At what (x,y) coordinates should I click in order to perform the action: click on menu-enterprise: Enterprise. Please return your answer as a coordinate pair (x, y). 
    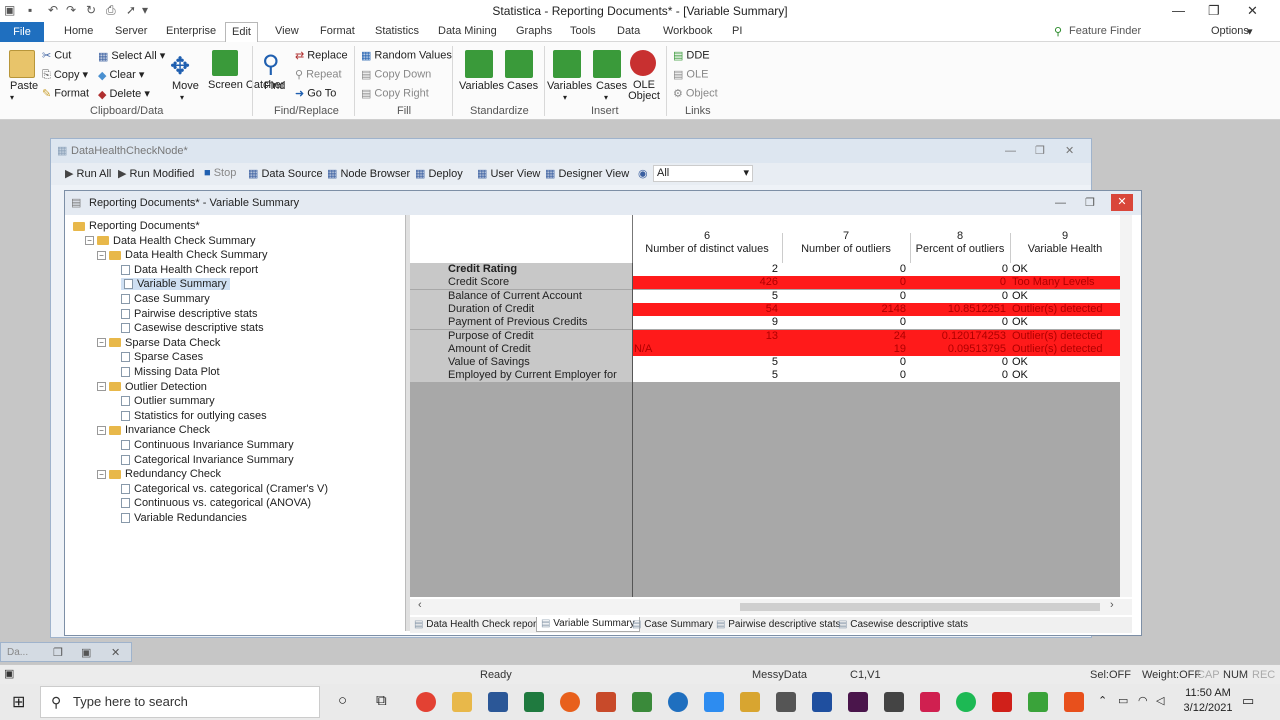
    Looking at the image, I should click on (191, 31).